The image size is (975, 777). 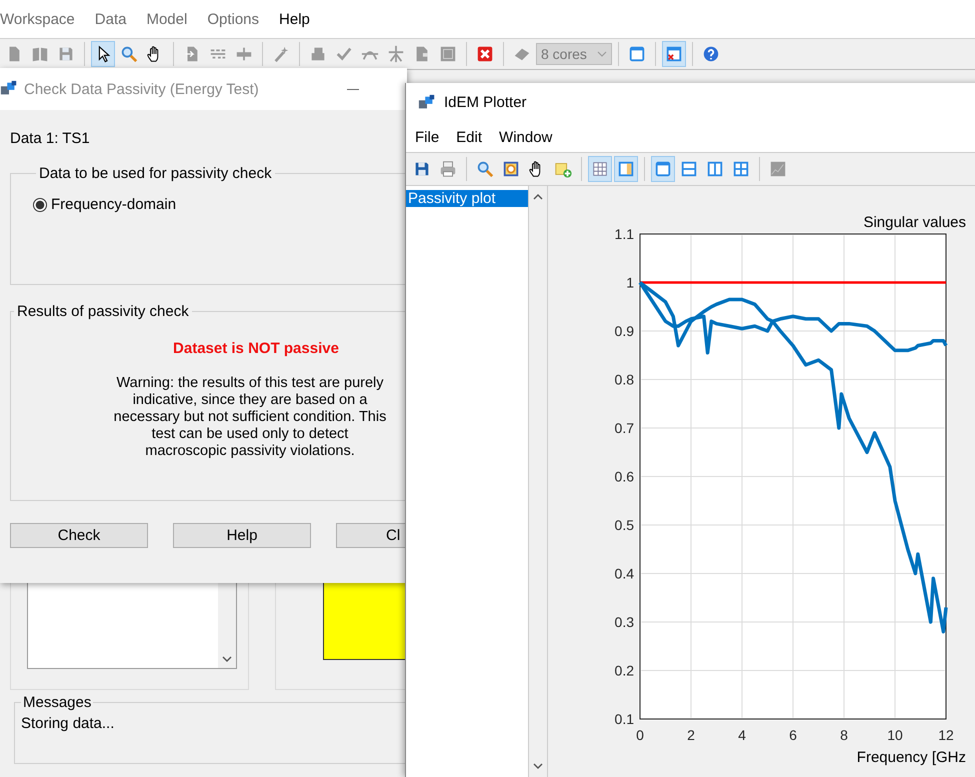 I want to click on bar-icon, so click(x=244, y=54).